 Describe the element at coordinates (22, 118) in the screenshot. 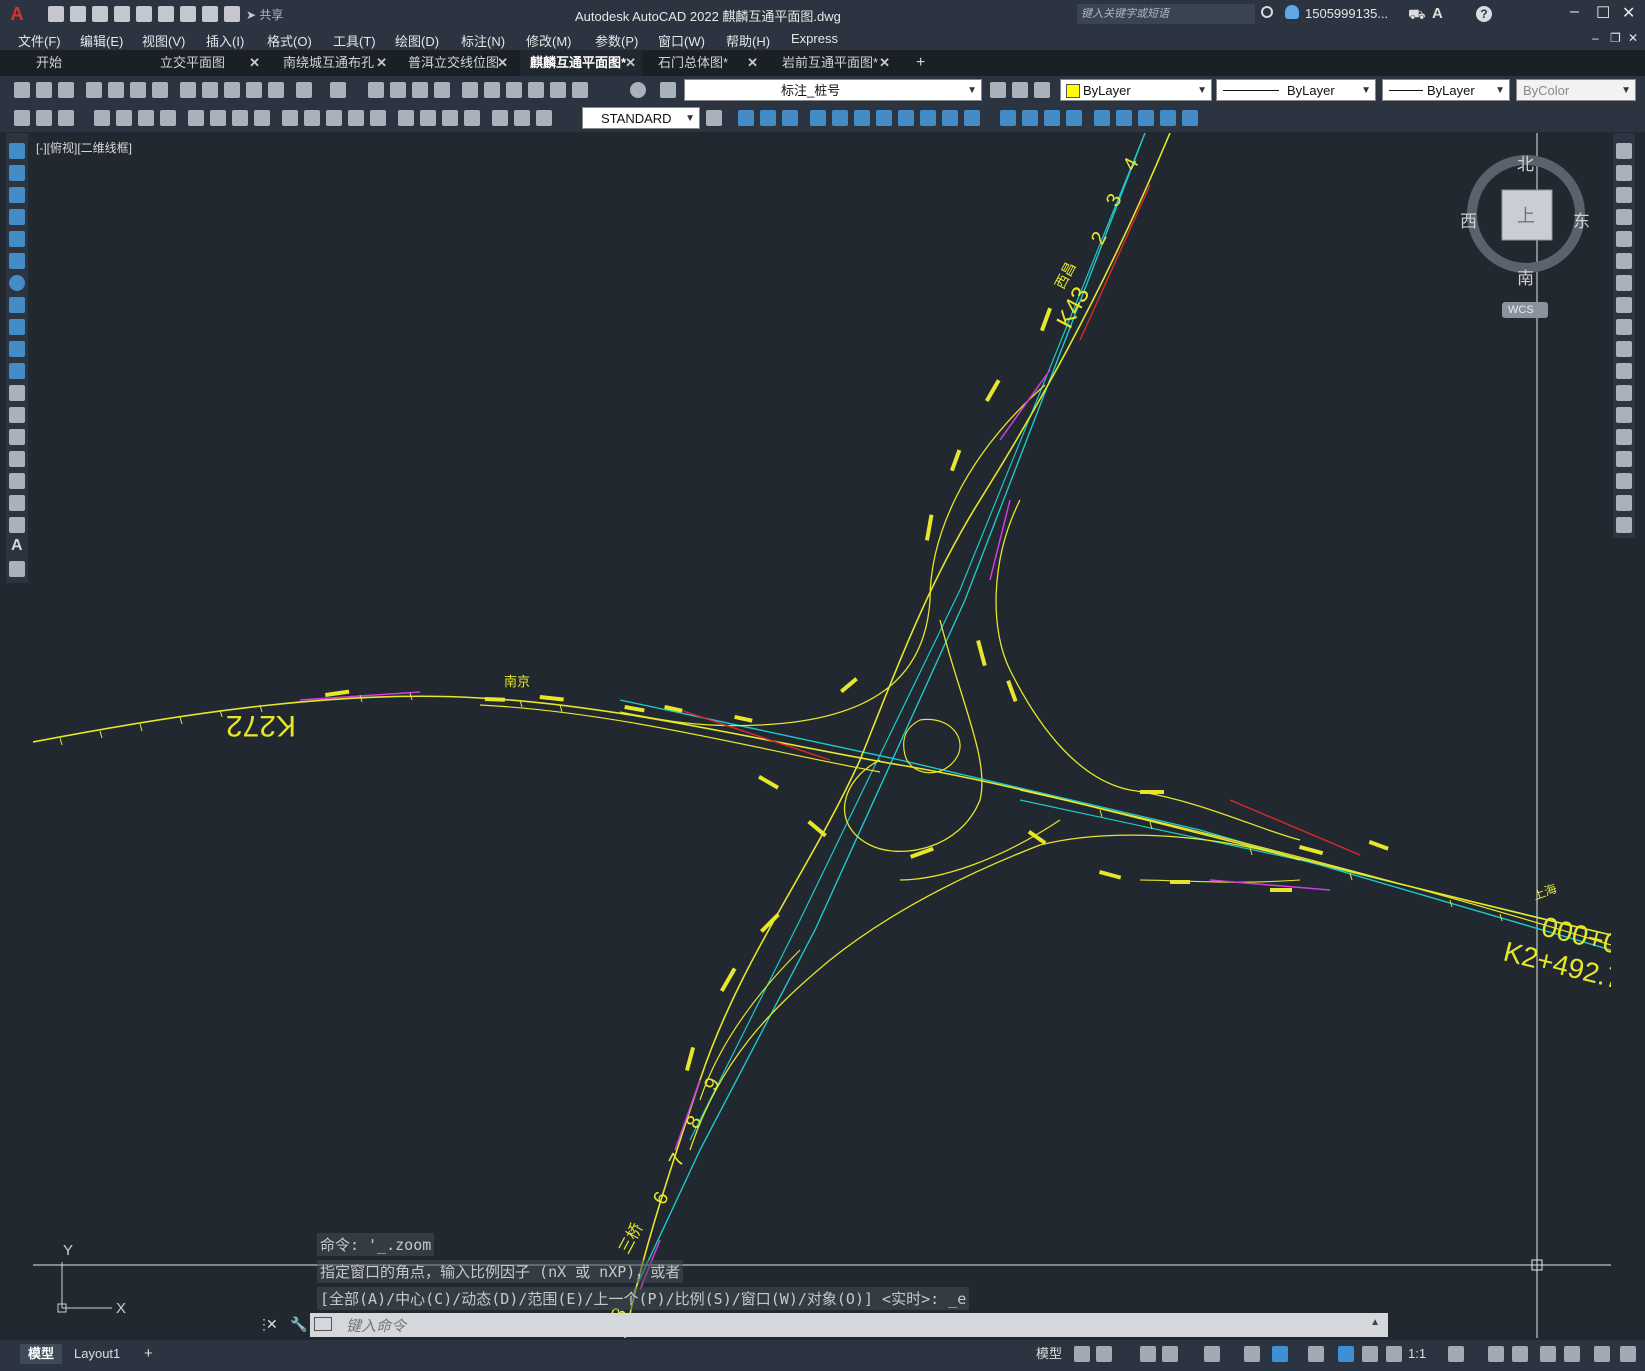

I see `make-block-icon` at that location.